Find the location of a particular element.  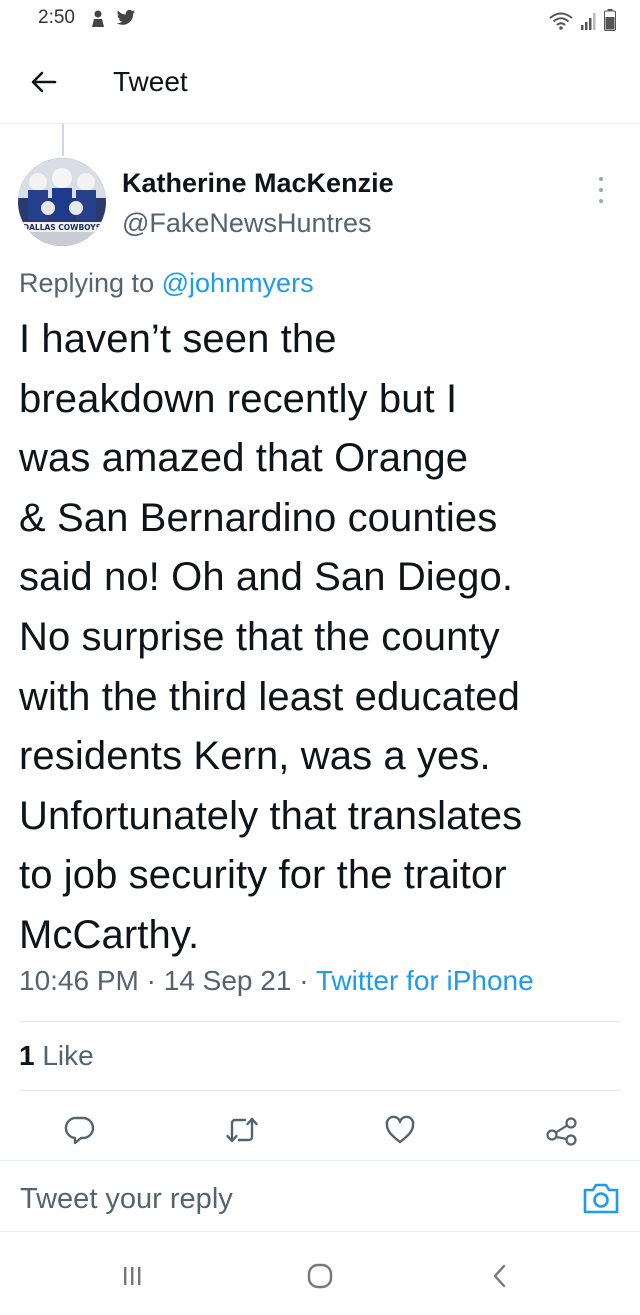

tweet-text-line: & San Bernardino counties is located at coordinates (258, 517).